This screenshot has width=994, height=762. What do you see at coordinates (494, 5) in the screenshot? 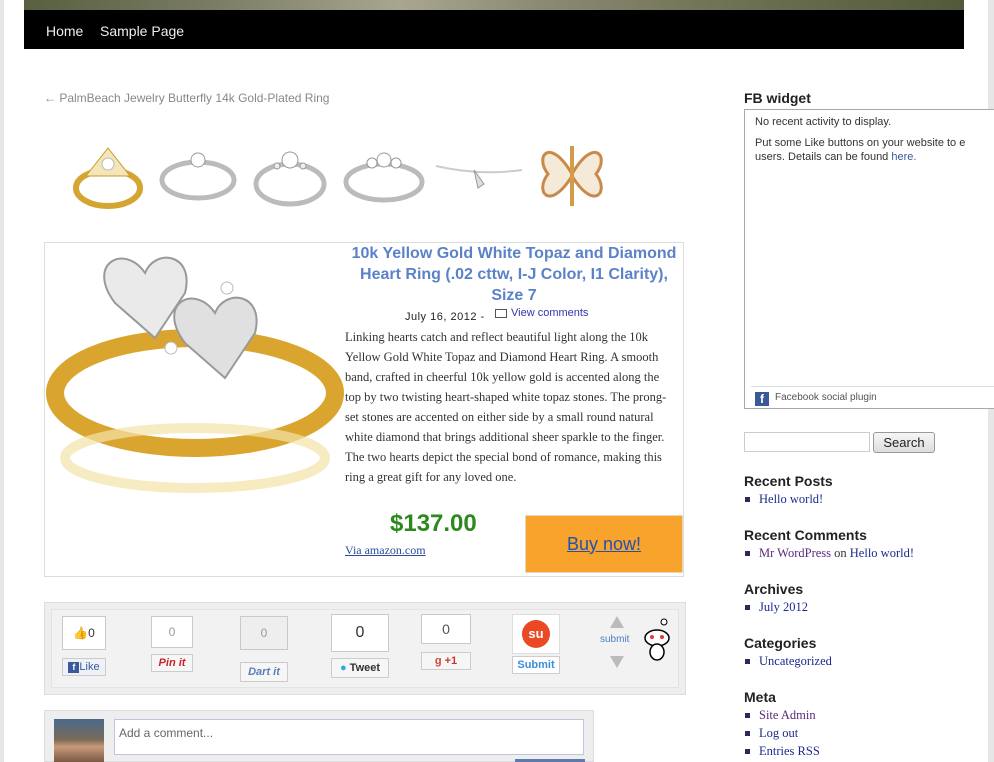
I see `header-image` at bounding box center [494, 5].